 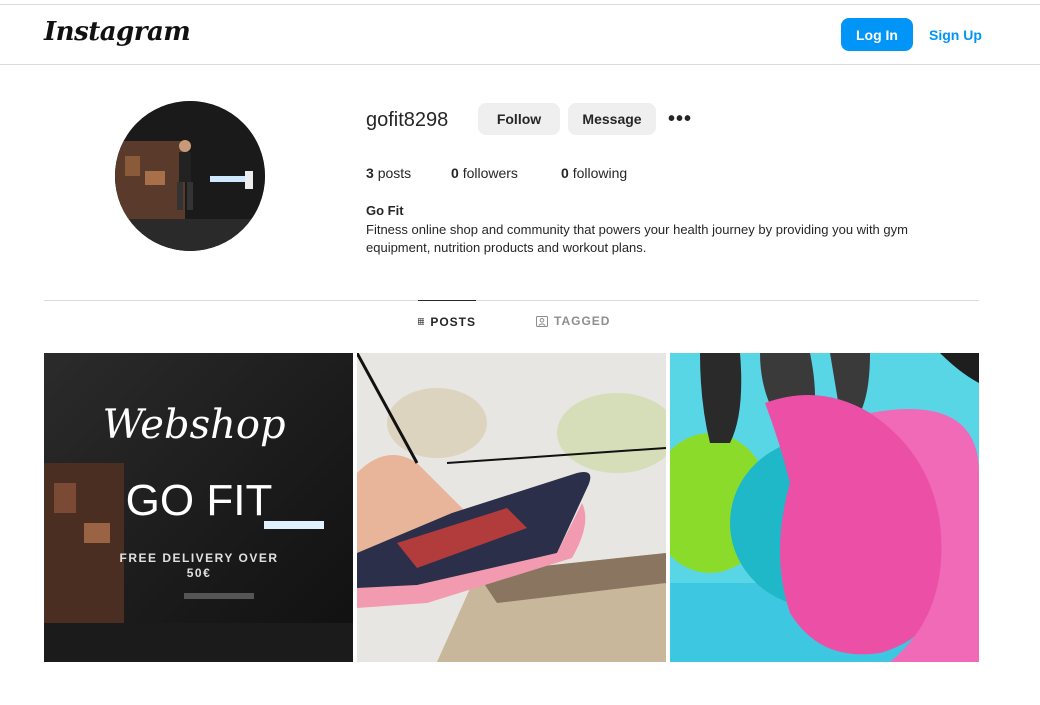 I want to click on following-stat: 0 following, so click(x=594, y=173).